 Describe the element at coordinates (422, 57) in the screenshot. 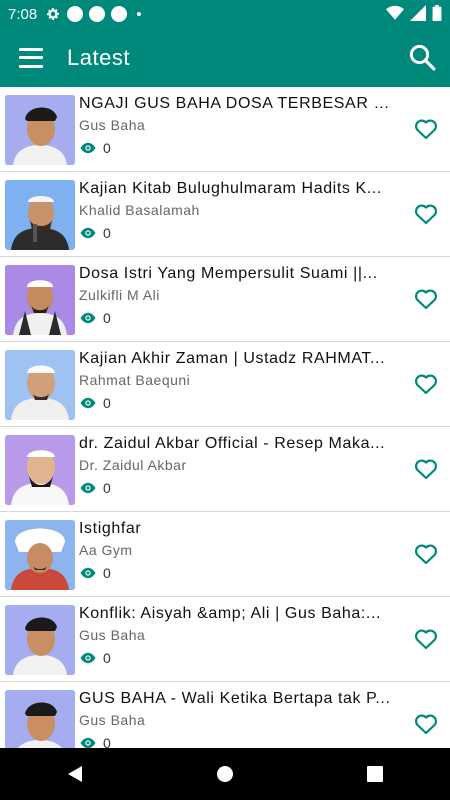

I see `search-icon` at that location.